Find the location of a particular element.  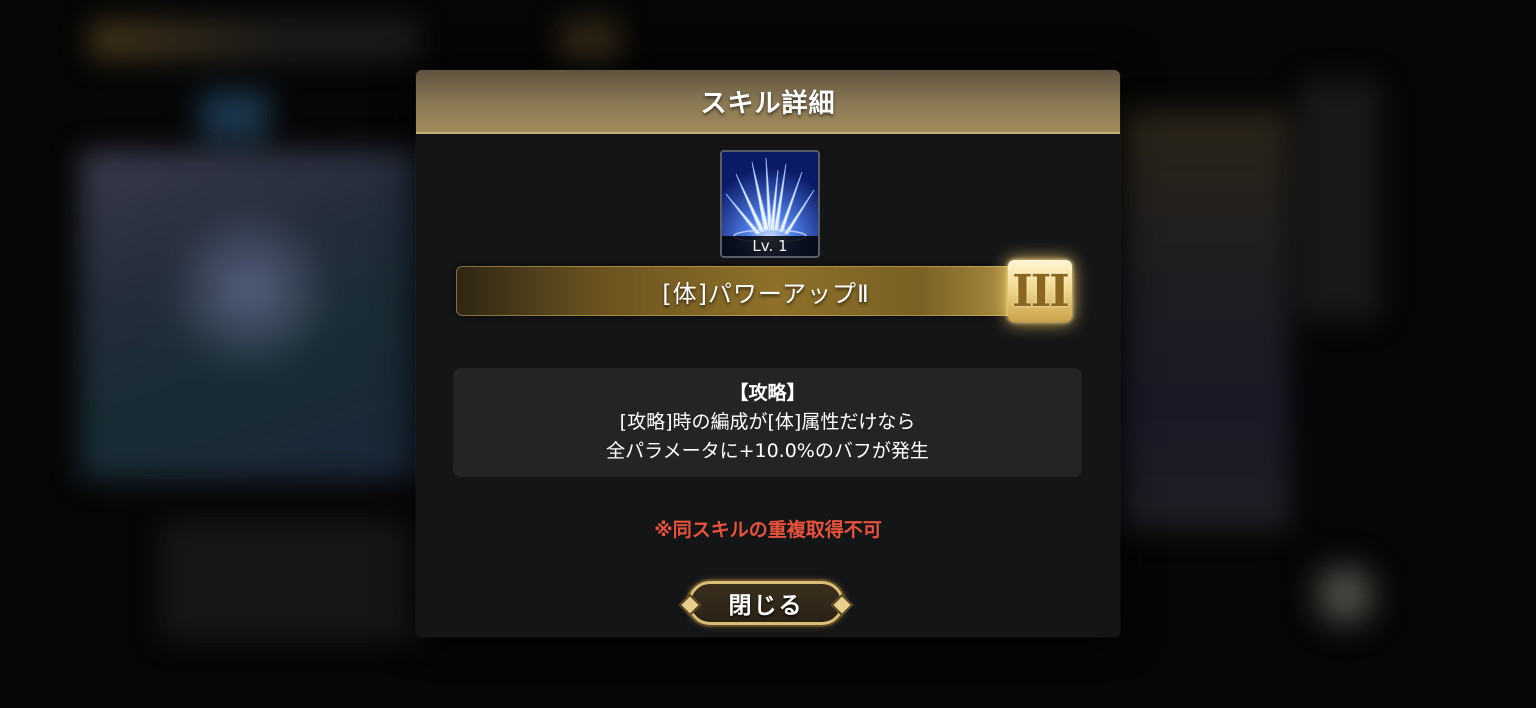

skill-name-bar: [体]パワーアップⅡ is located at coordinates (746, 291).